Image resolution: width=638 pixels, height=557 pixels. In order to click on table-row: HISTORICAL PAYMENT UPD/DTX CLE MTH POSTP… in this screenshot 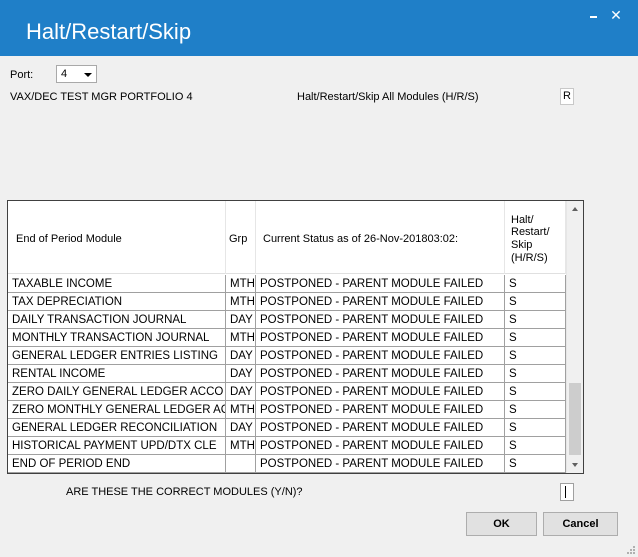, I will do `click(287, 446)`.